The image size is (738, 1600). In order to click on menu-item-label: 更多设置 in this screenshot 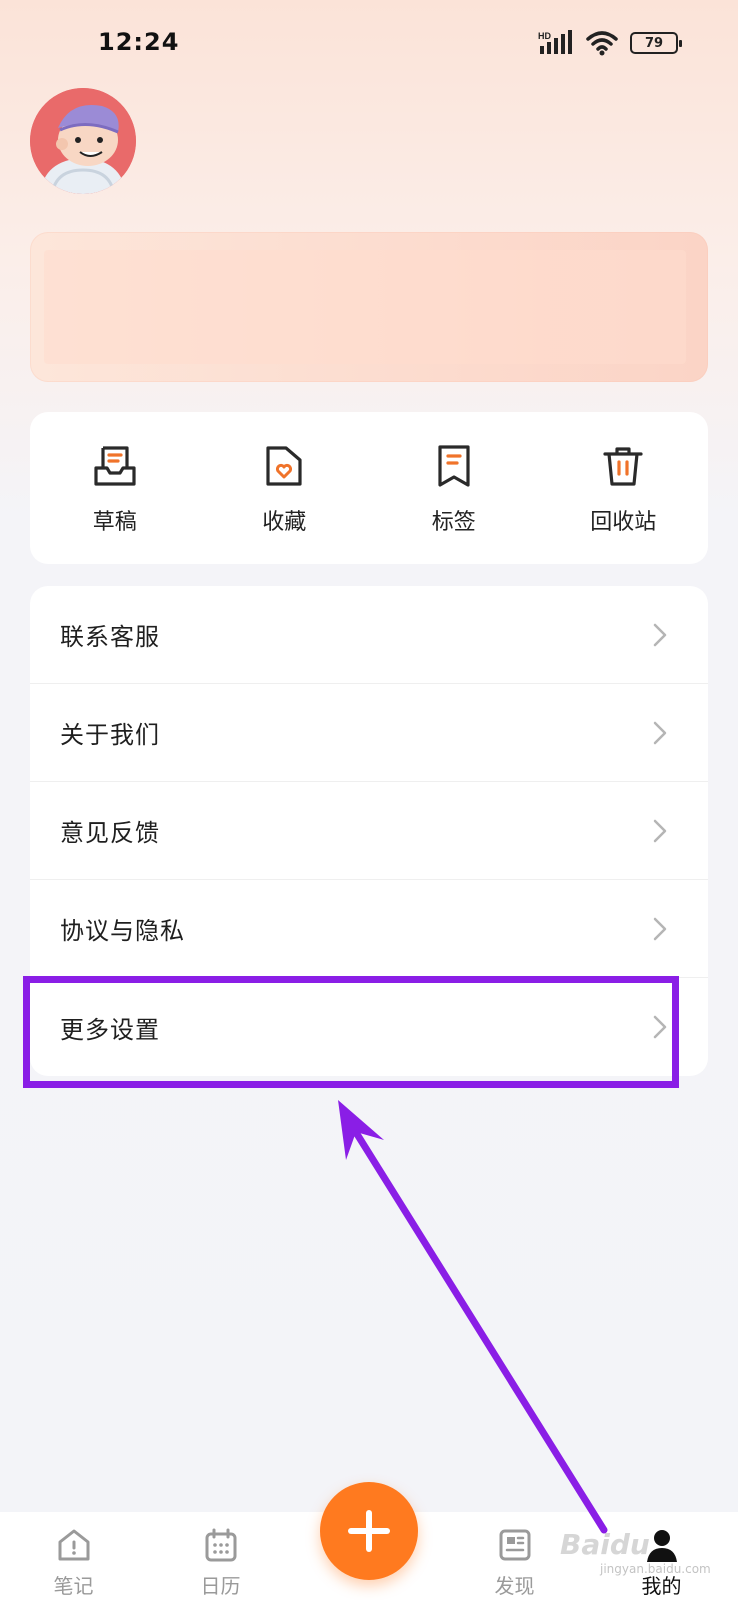, I will do `click(110, 1029)`.